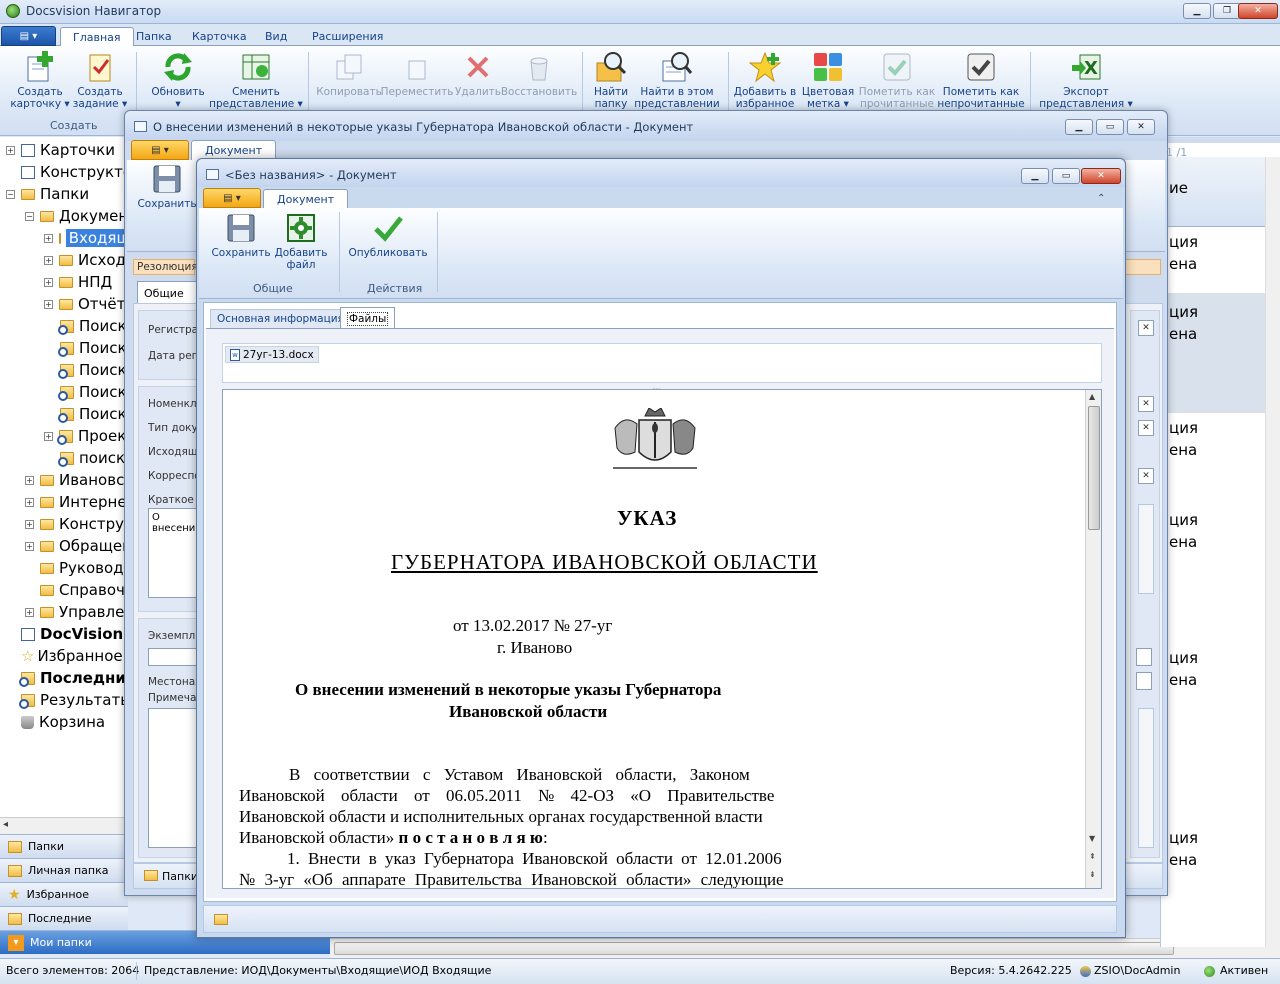  Describe the element at coordinates (63, 722) in the screenshot. I see `tree-item-trash: Корзина` at that location.